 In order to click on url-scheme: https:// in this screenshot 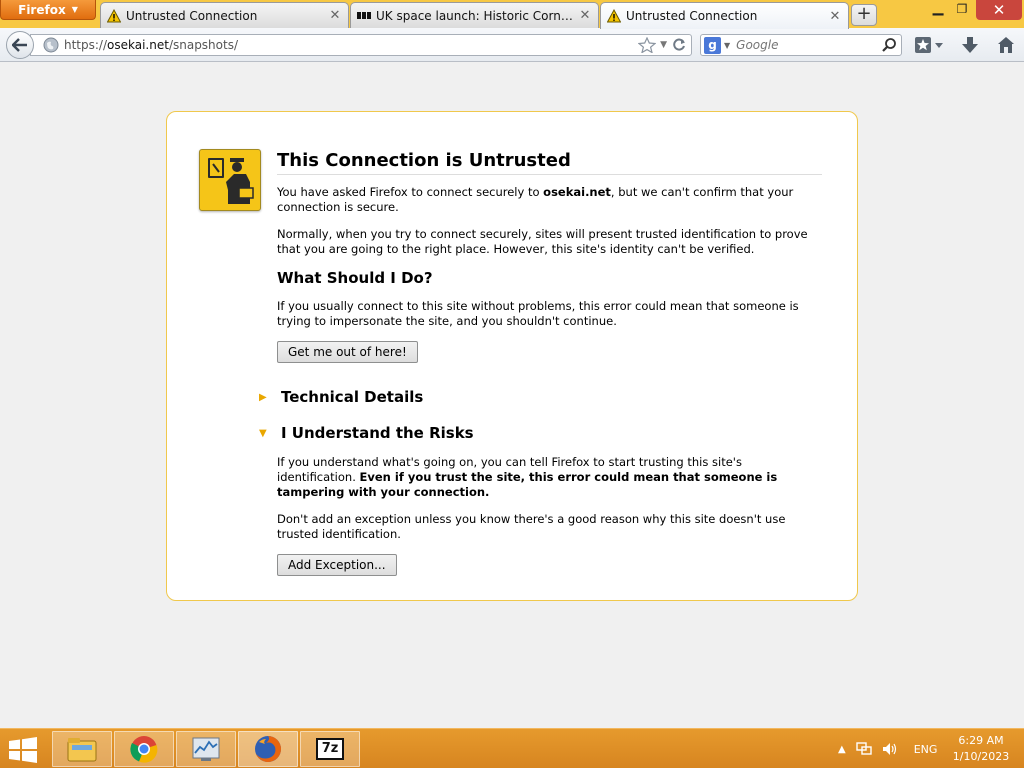, I will do `click(86, 45)`.